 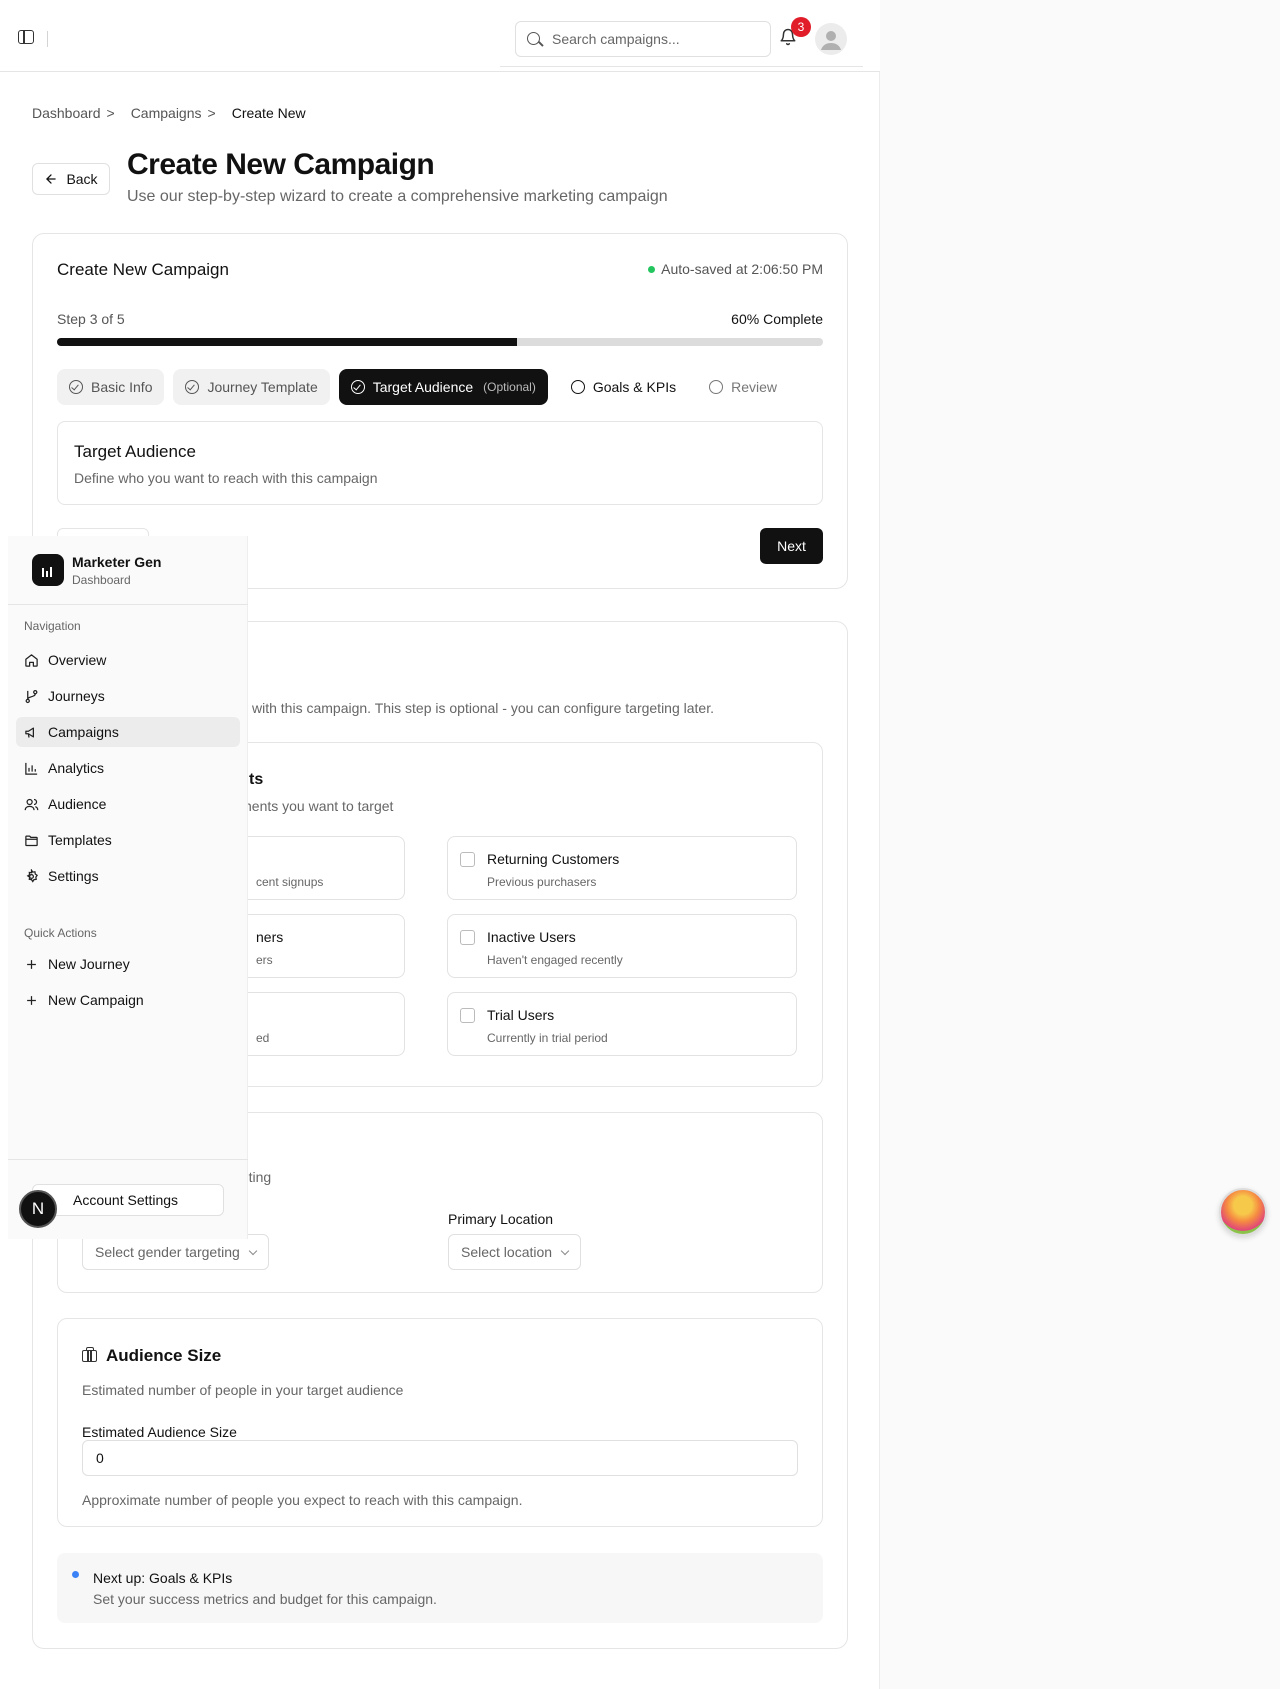 What do you see at coordinates (553, 859) in the screenshot?
I see `segment-option-title: Returning Customers` at bounding box center [553, 859].